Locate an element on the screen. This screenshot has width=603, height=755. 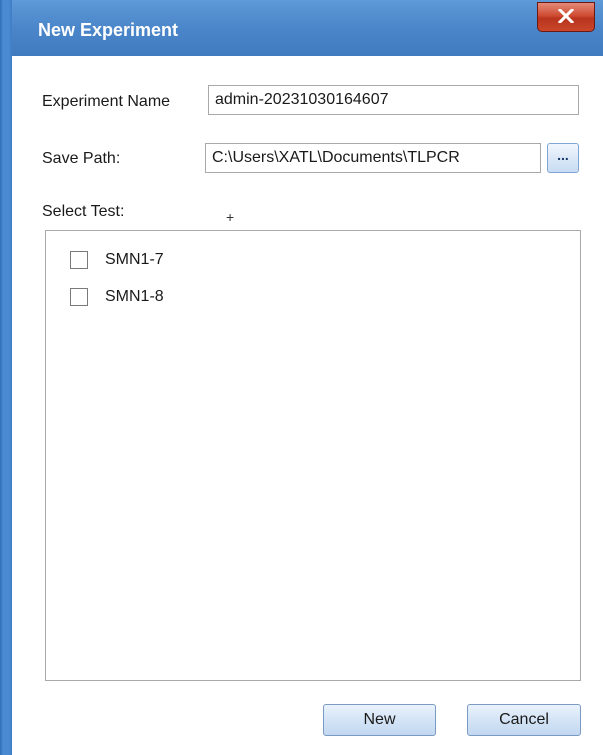
save-path-input is located at coordinates (373, 158).